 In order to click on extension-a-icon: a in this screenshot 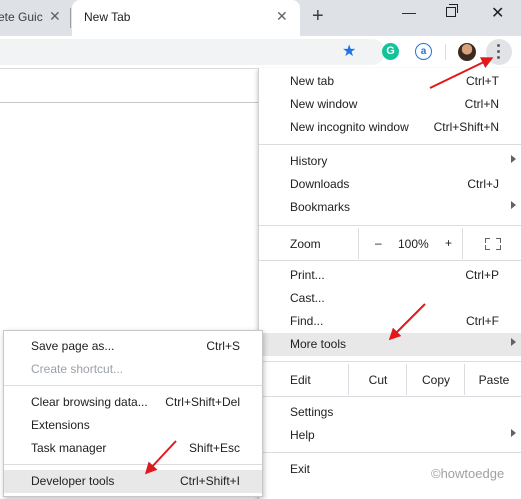, I will do `click(423, 51)`.